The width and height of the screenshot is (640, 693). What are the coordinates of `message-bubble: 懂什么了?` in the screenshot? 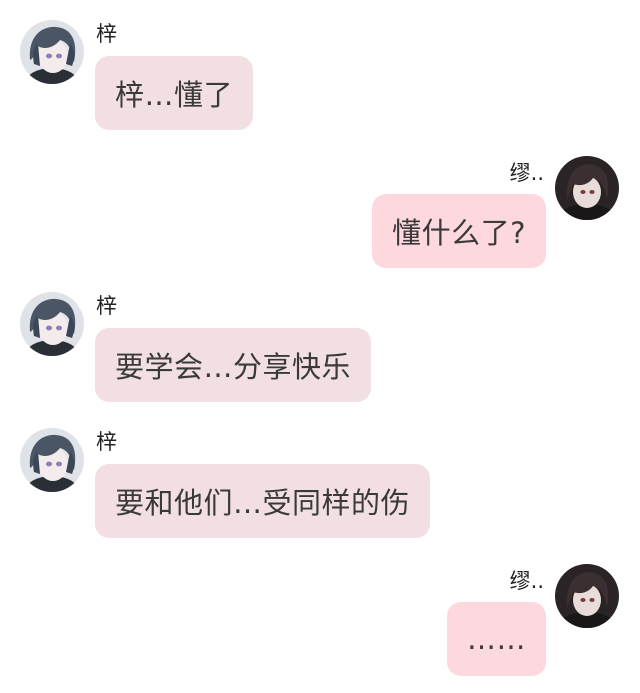 It's located at (459, 231).